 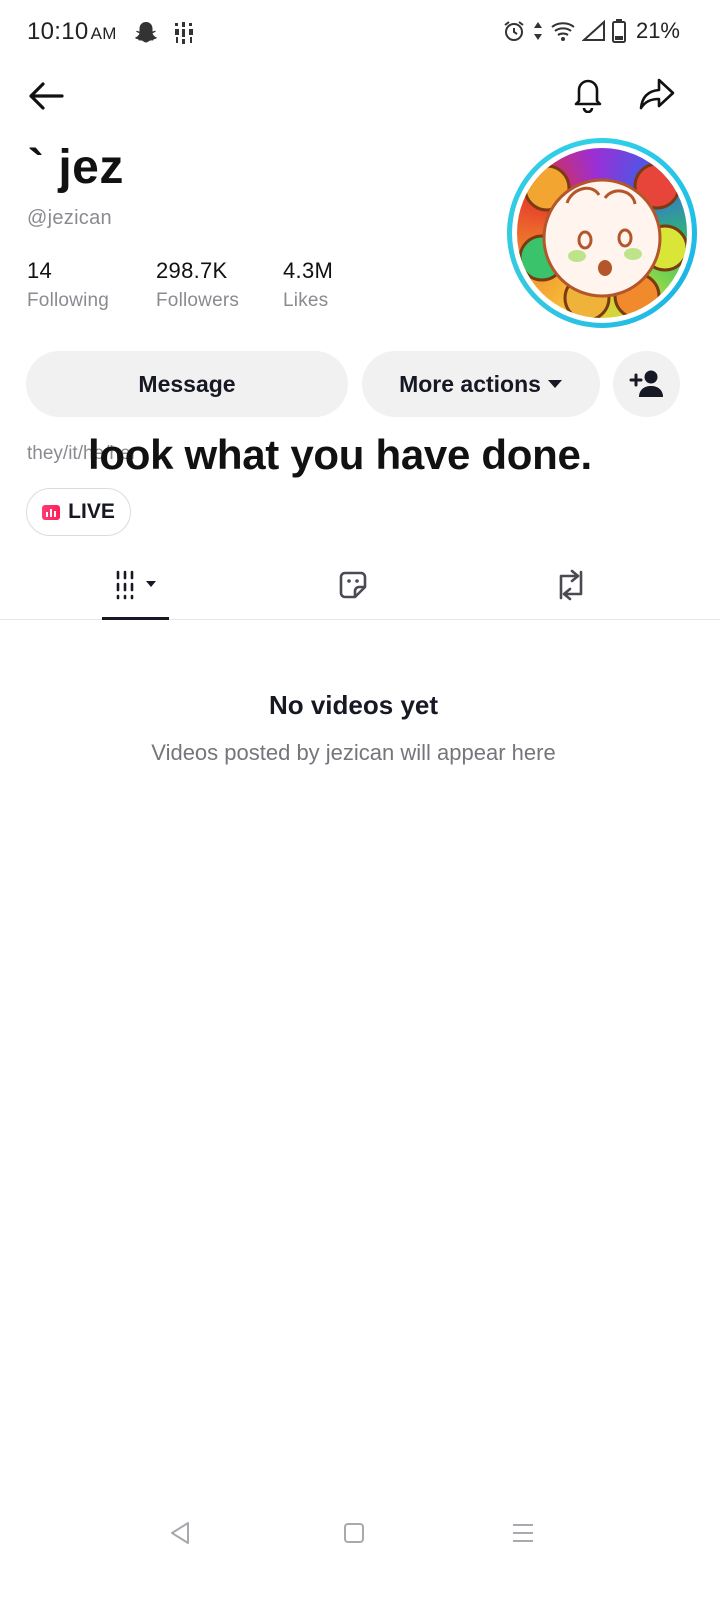 What do you see at coordinates (103, 33) in the screenshot?
I see `status-time-ampm: AM` at bounding box center [103, 33].